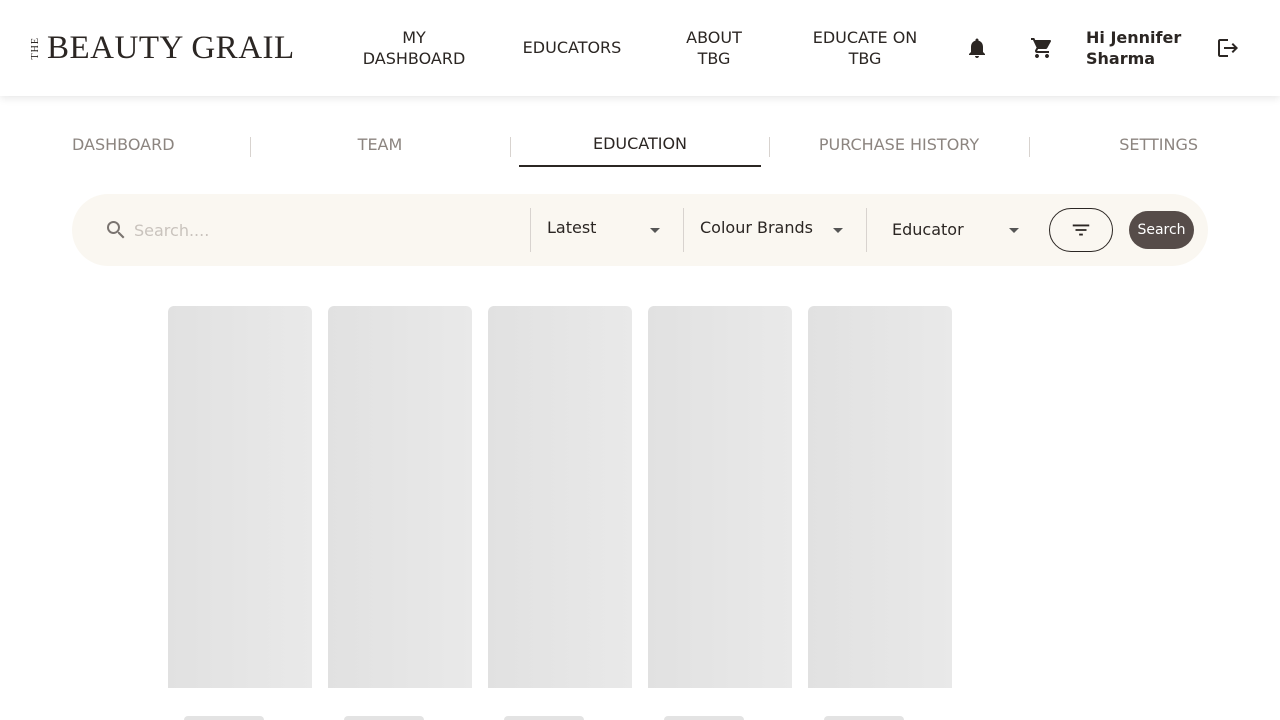 This screenshot has width=1280, height=720. I want to click on educator-select-value: Educator, so click(928, 229).